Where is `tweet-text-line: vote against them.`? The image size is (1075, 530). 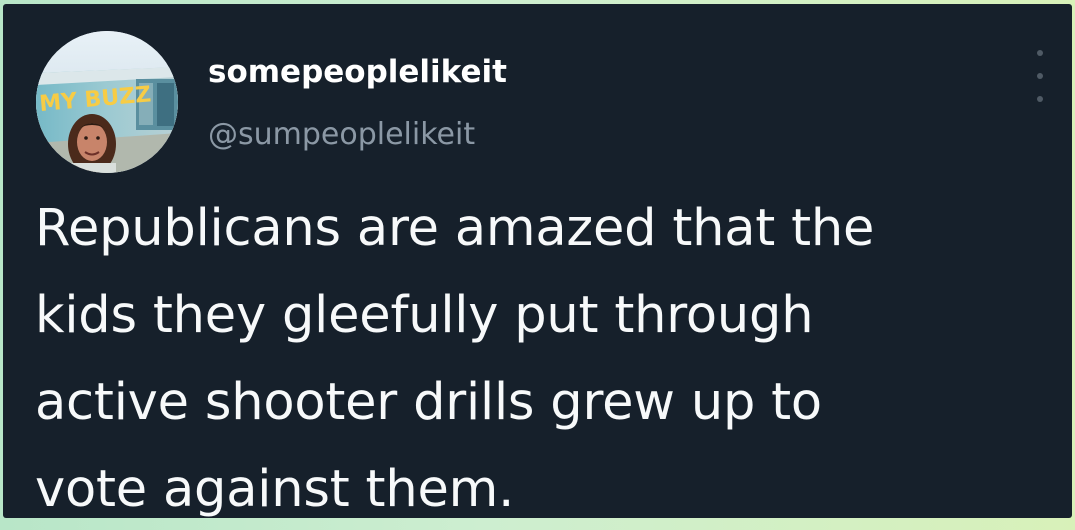 tweet-text-line: vote against them. is located at coordinates (275, 489).